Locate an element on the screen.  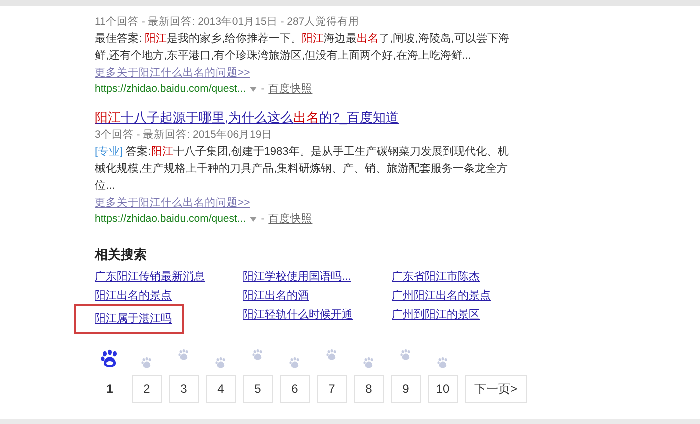
related-search-link: 广东阳江传销最新消息 is located at coordinates (150, 277).